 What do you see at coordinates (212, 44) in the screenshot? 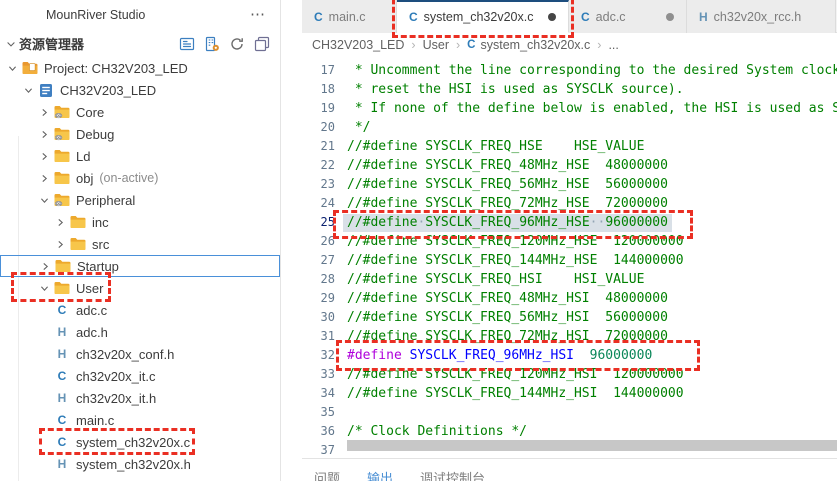
I see `build-settings-icon` at bounding box center [212, 44].